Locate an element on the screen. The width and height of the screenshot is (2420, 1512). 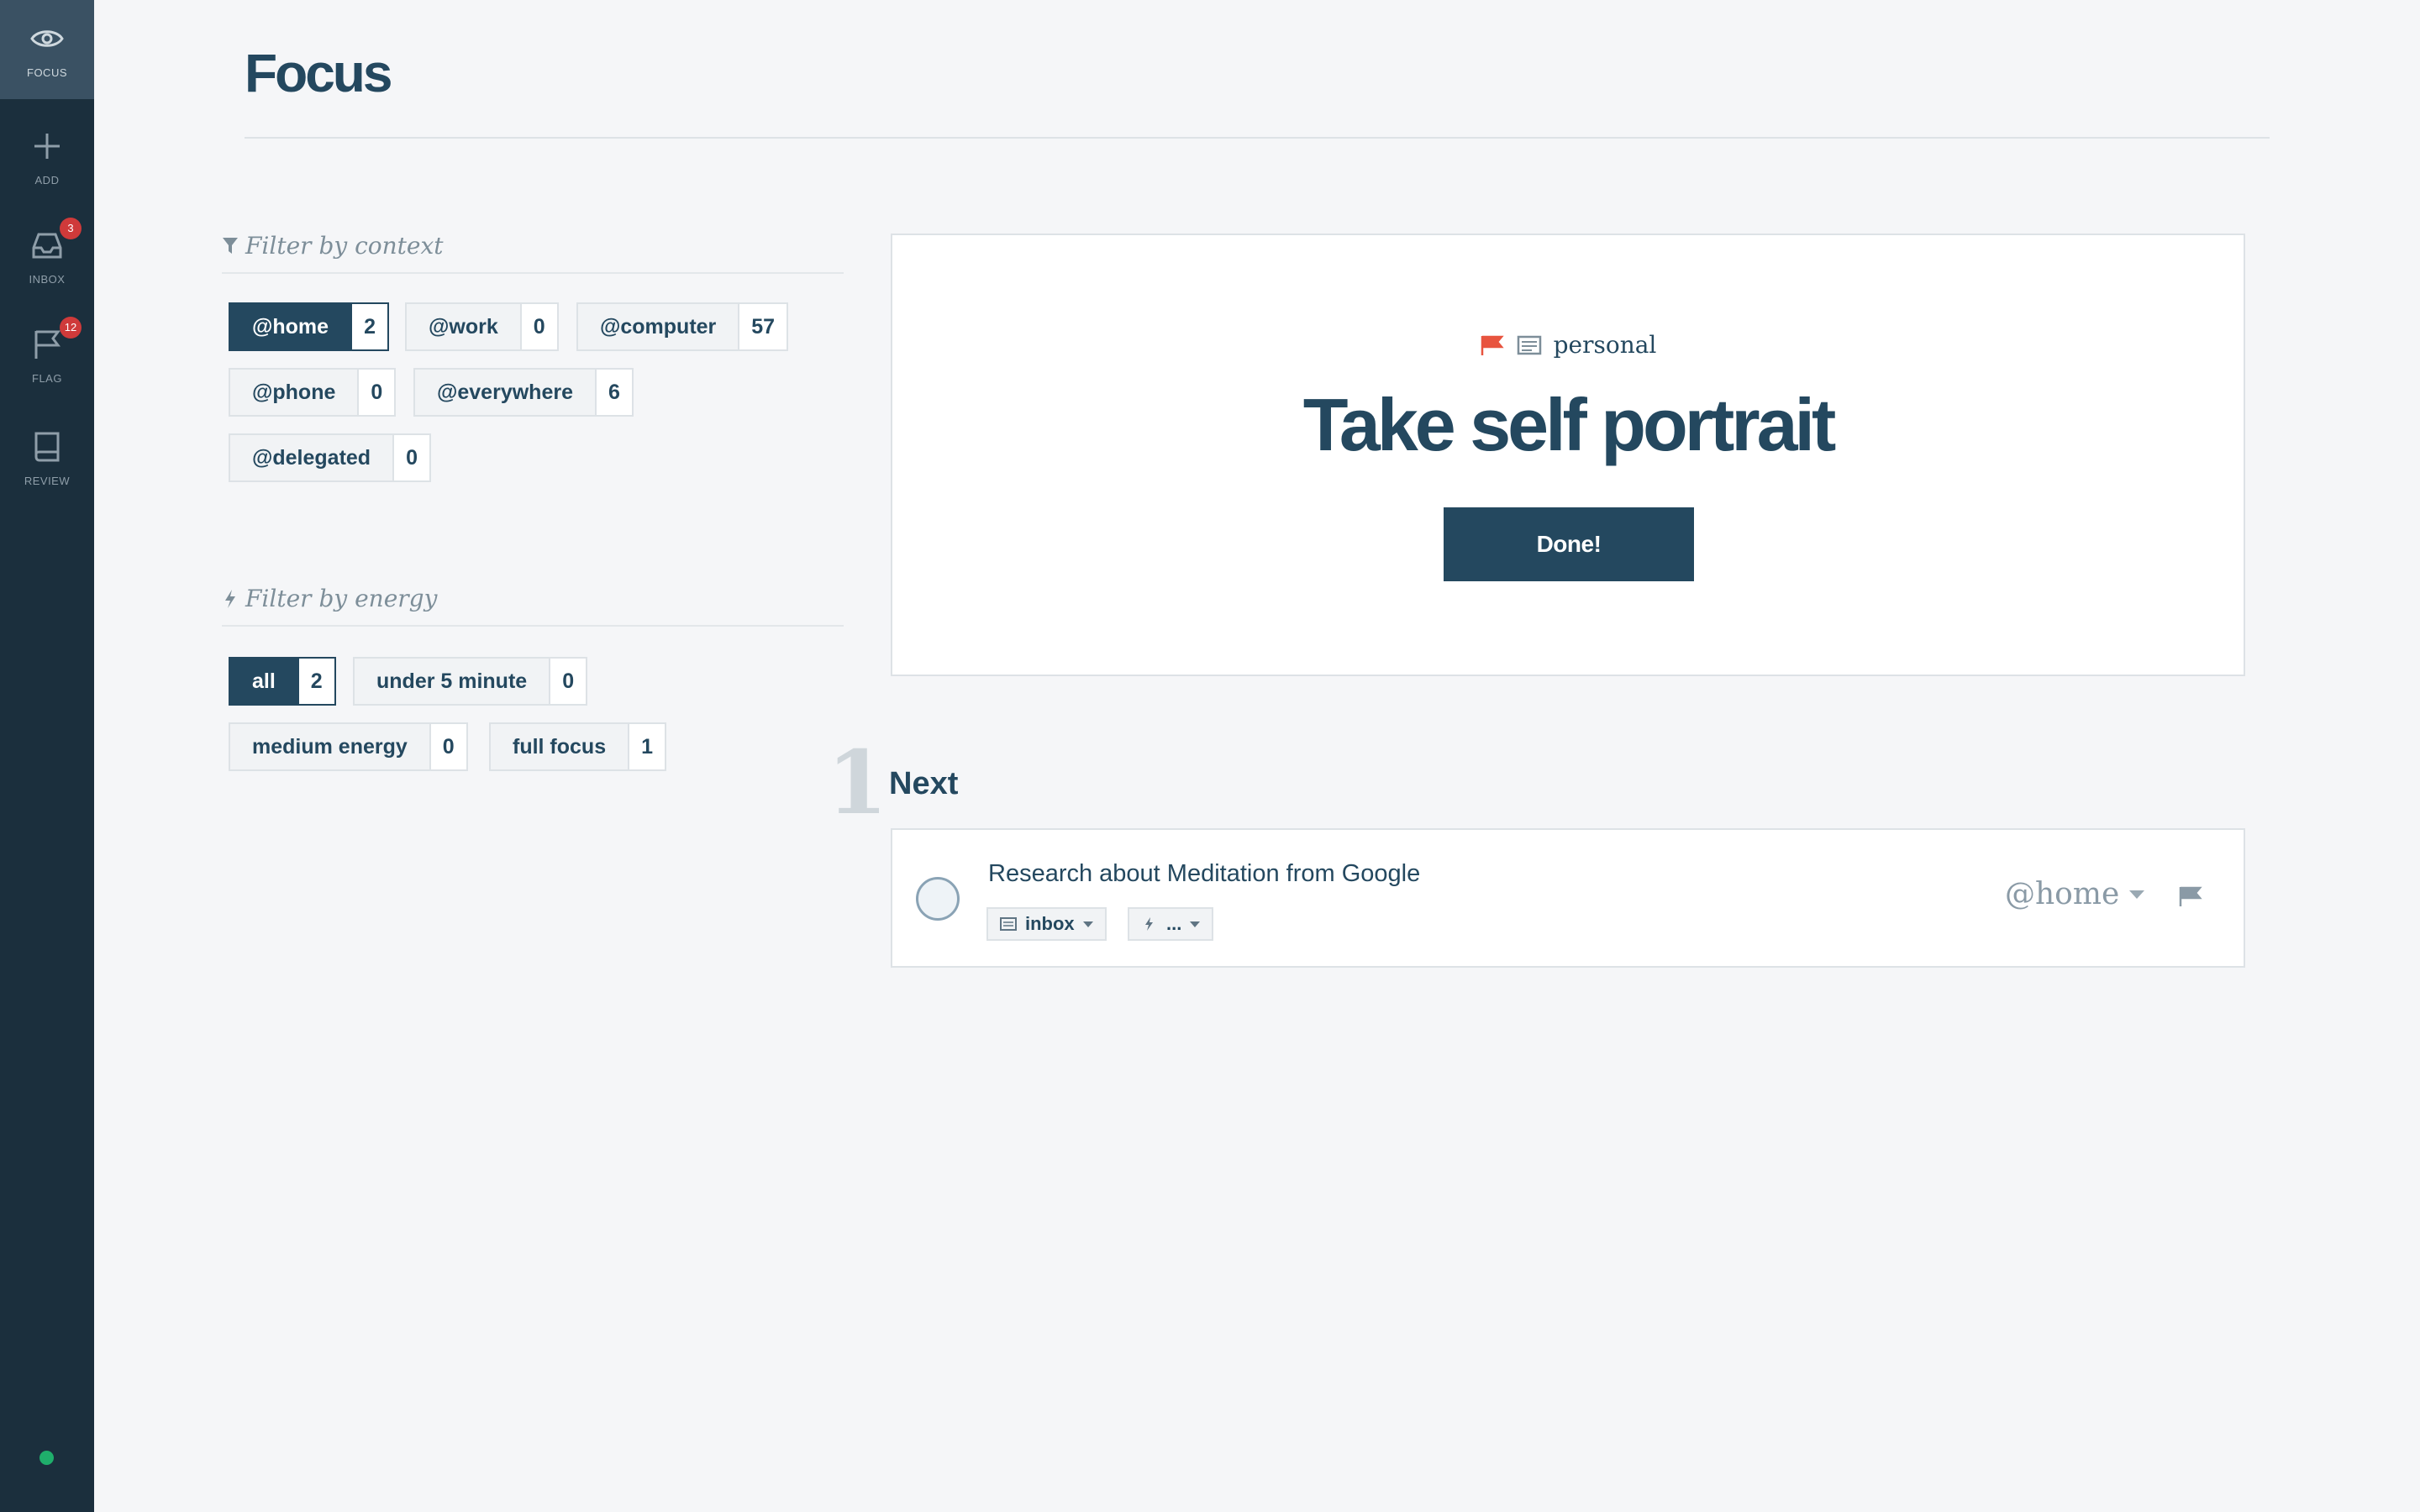
context-filter-heading: Filter by context is located at coordinates (333, 246).